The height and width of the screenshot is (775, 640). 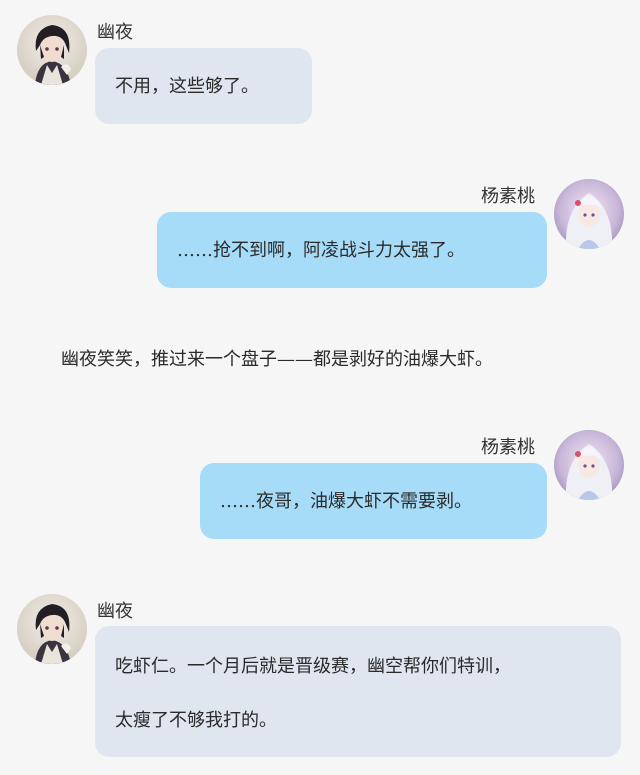 What do you see at coordinates (358, 691) in the screenshot?
I see `message-bubble: 吃虾仁。一个月后就是晋级赛，幽空帮你们特训， 太瘦了不够我打的。` at bounding box center [358, 691].